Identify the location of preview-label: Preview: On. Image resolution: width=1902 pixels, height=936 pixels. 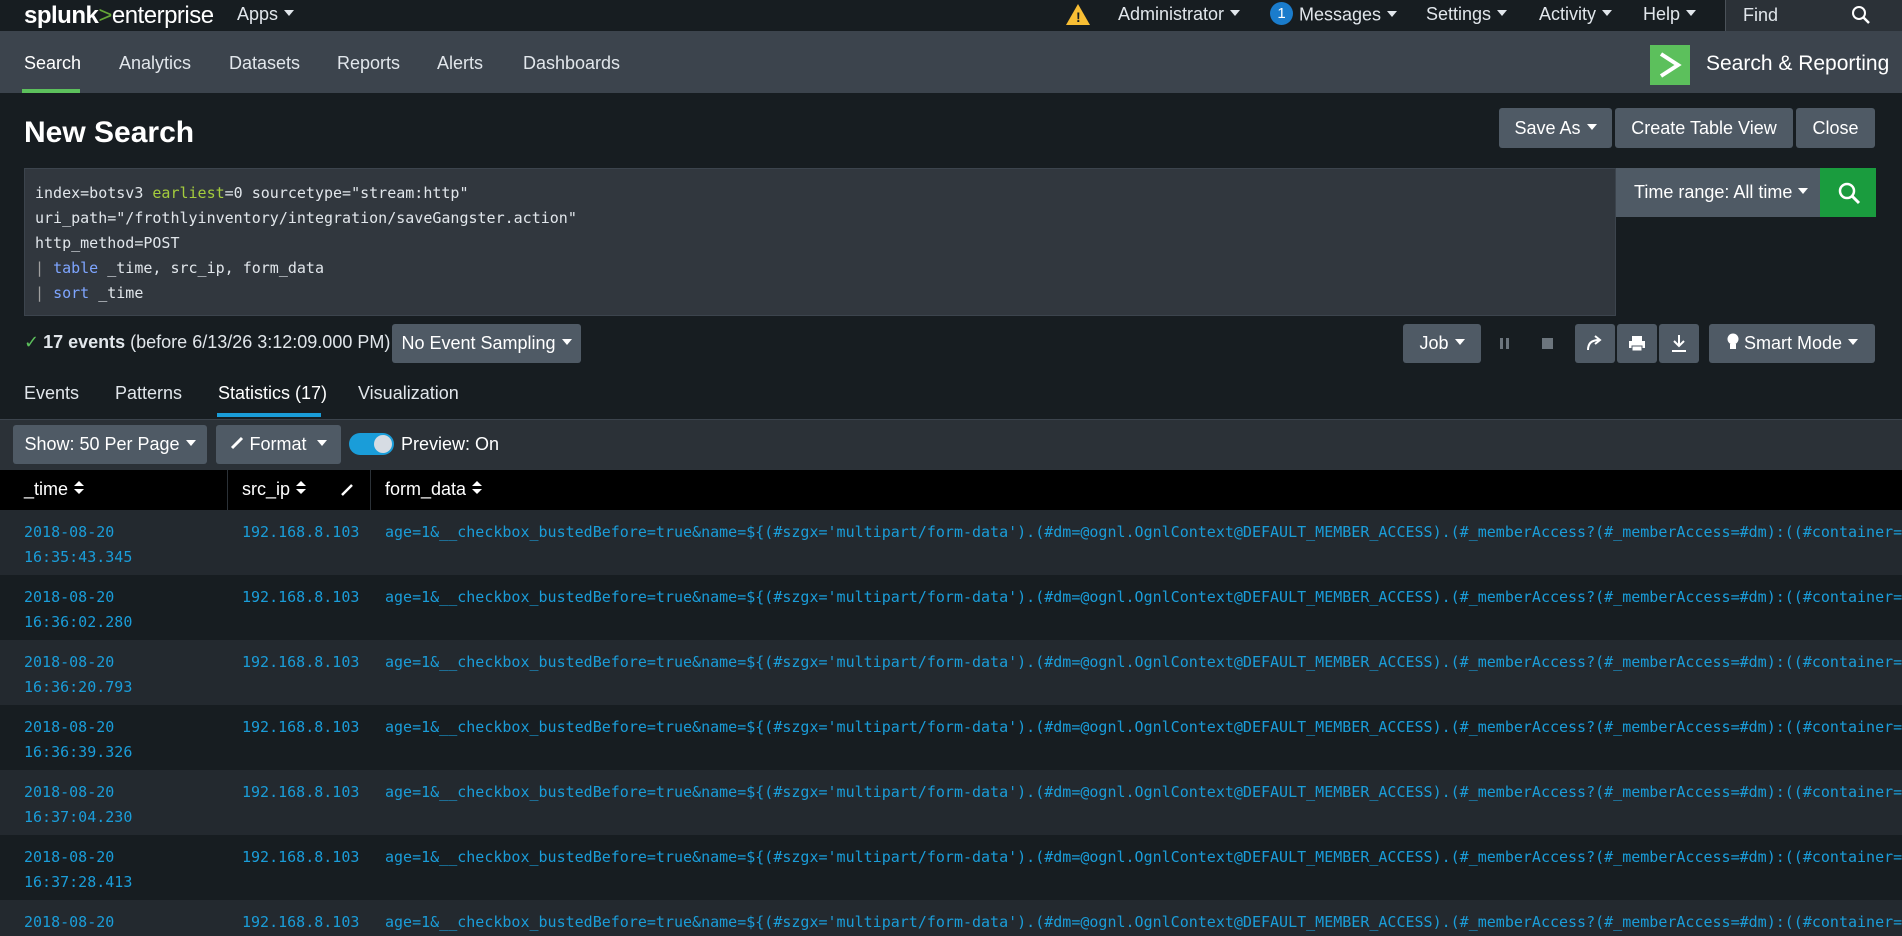
(450, 444).